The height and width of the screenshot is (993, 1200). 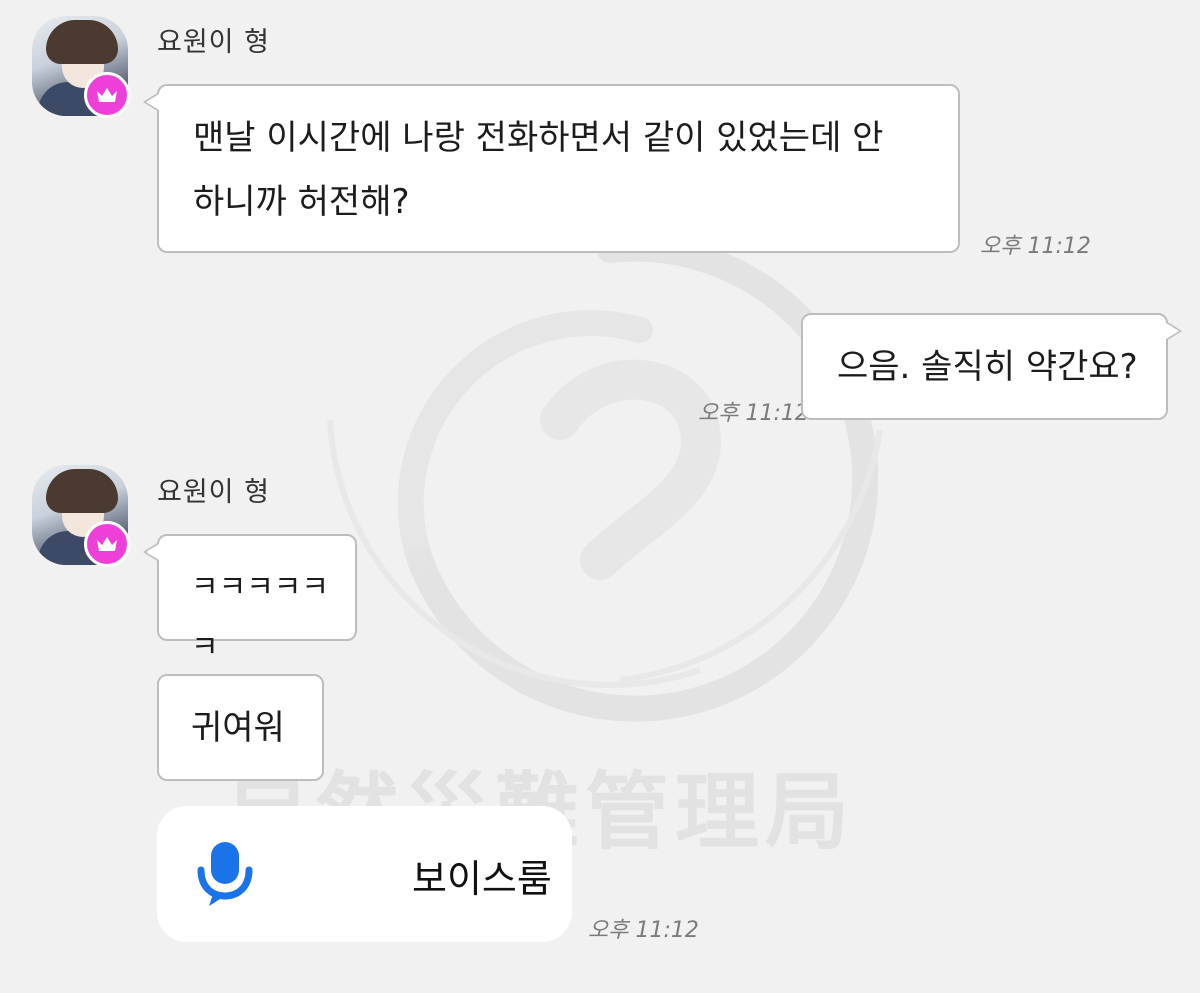 I want to click on my-message-bubble: 으음. 솔직히 약간요?, so click(x=991, y=366).